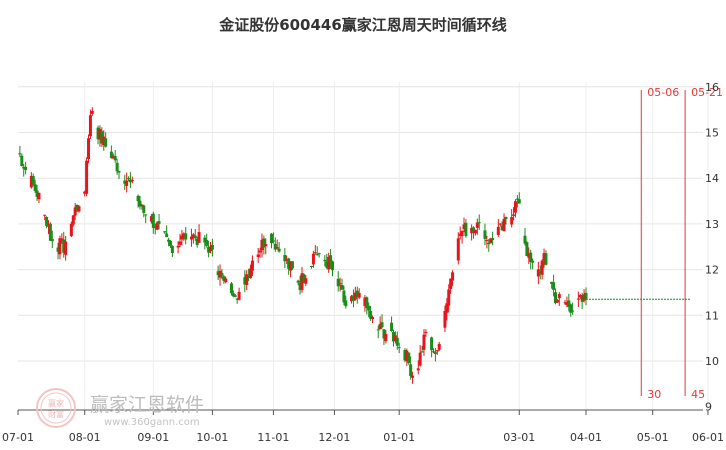 The image size is (726, 450). Describe the element at coordinates (56, 414) in the screenshot. I see `svg-text: 财富` at that location.